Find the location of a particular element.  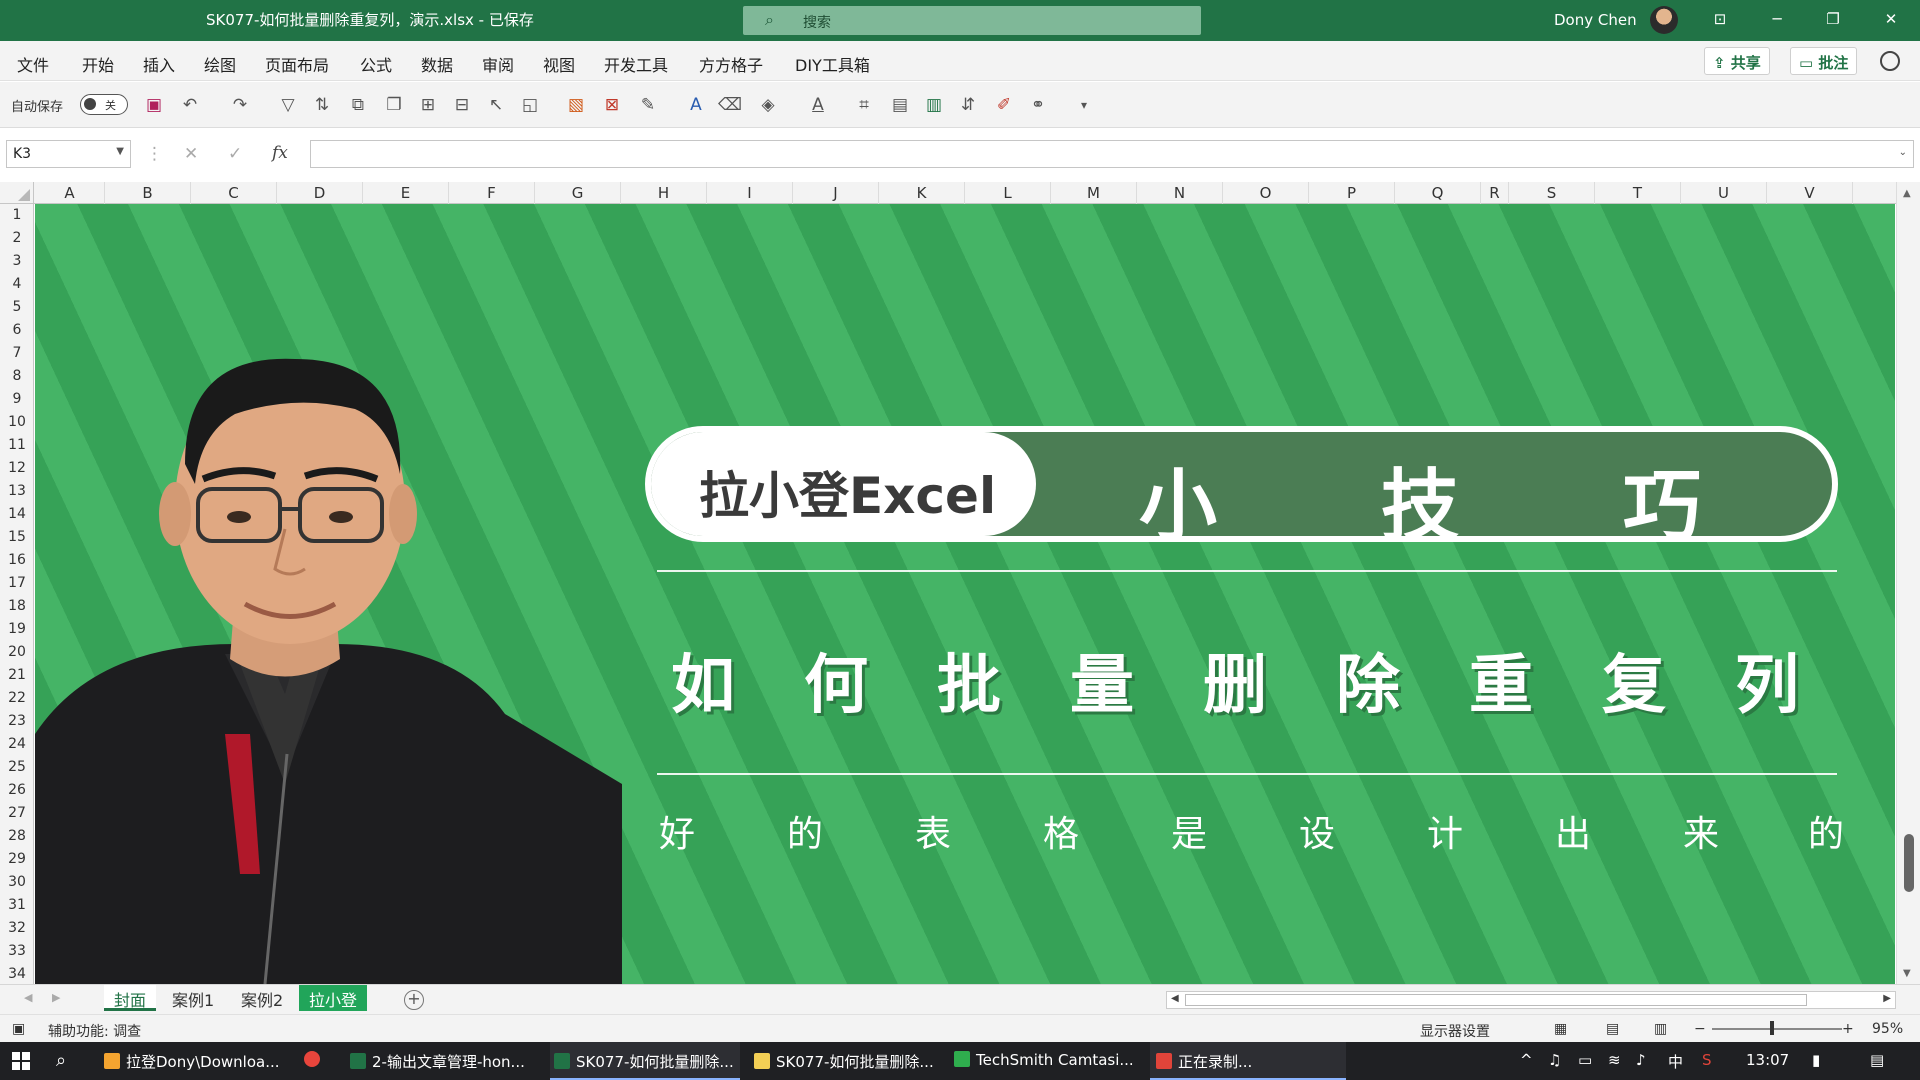

prev-sheet-icon: ◀ is located at coordinates (28, 997).